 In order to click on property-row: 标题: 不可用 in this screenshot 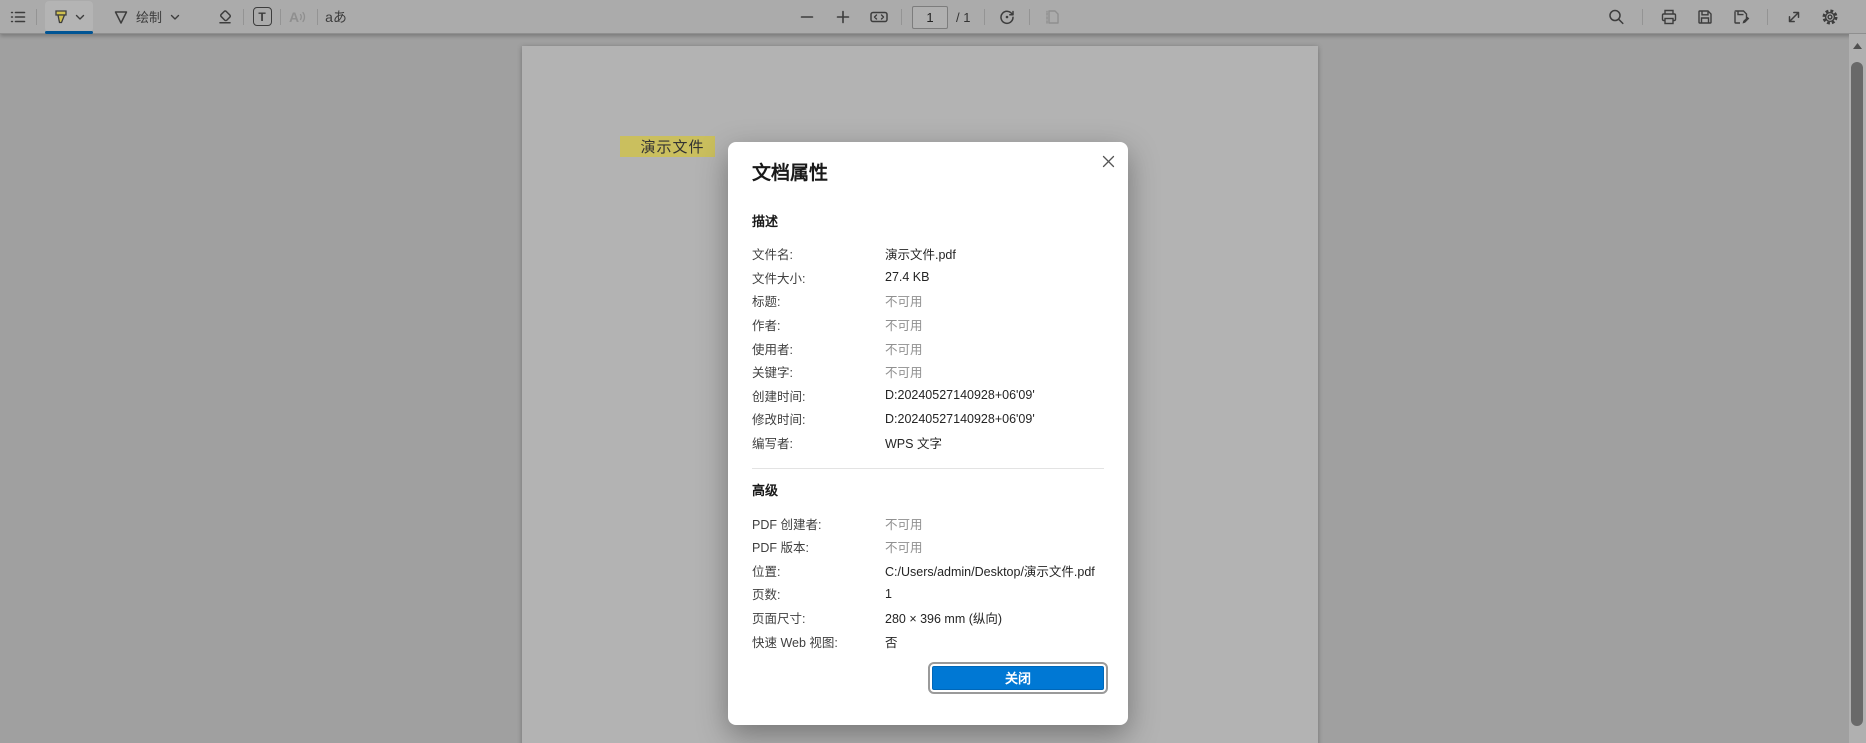, I will do `click(928, 301)`.